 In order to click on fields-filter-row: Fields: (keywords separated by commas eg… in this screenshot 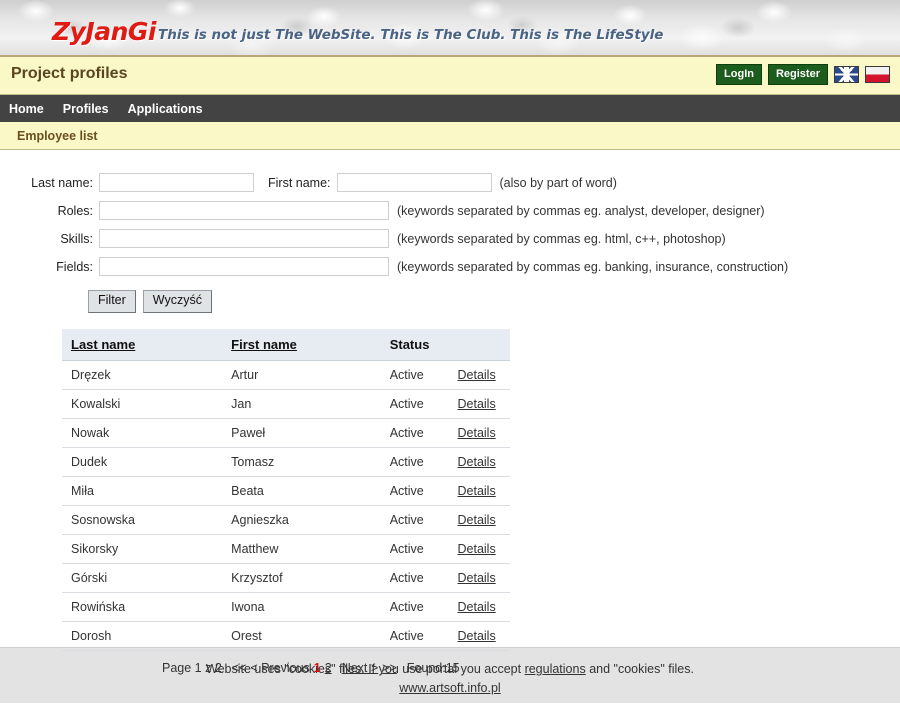, I will do `click(450, 266)`.